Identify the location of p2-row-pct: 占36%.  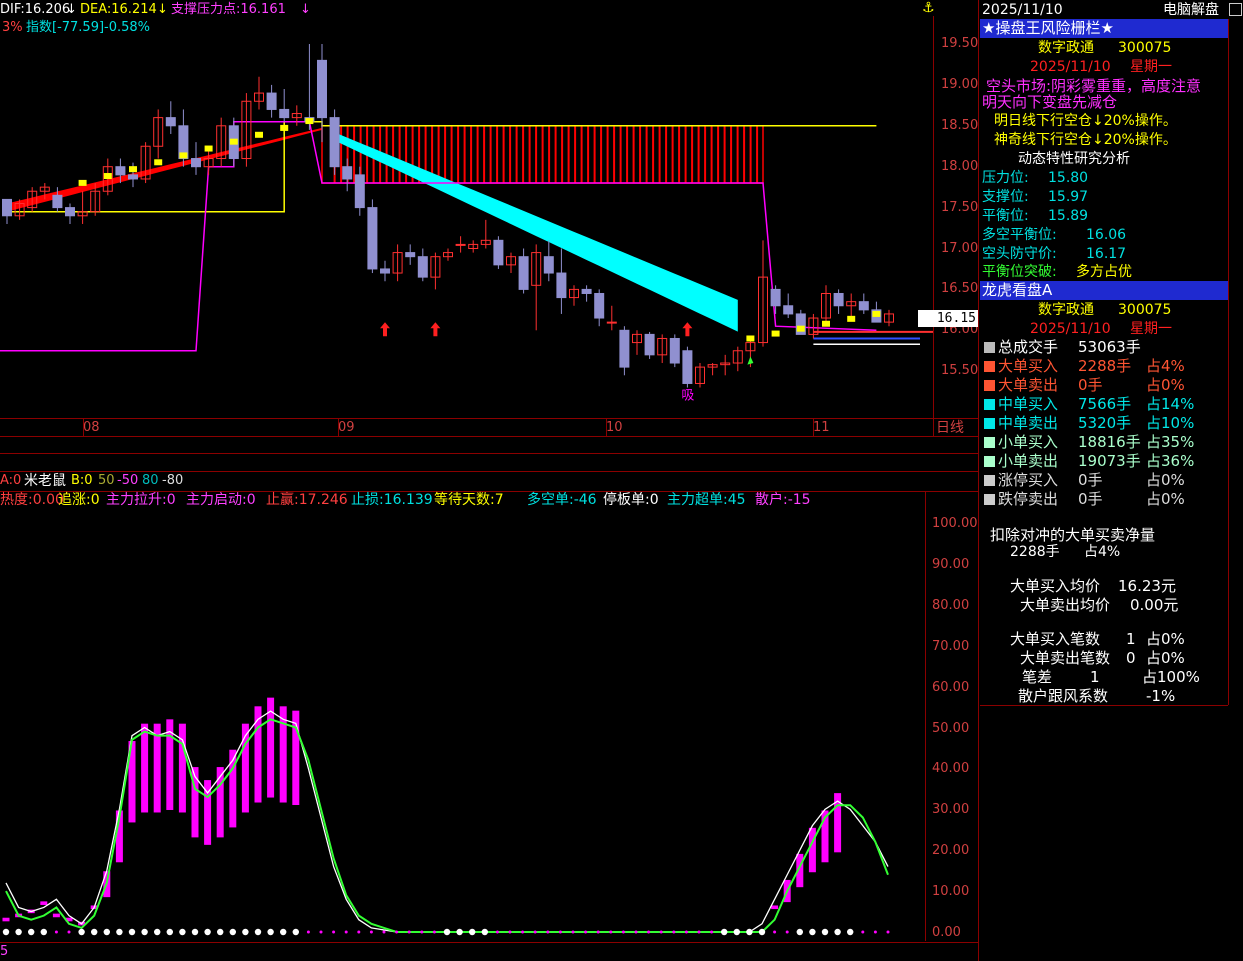
(1170, 461).